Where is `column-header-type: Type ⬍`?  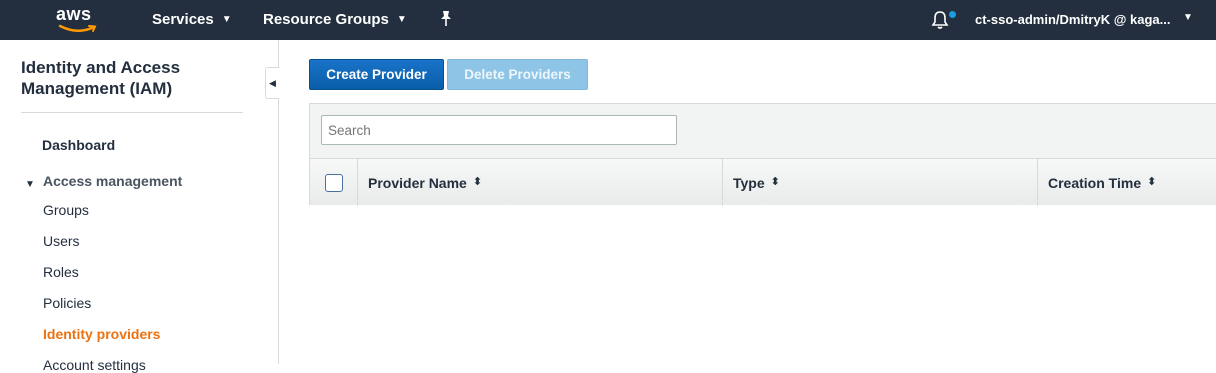 column-header-type: Type ⬍ is located at coordinates (879, 182).